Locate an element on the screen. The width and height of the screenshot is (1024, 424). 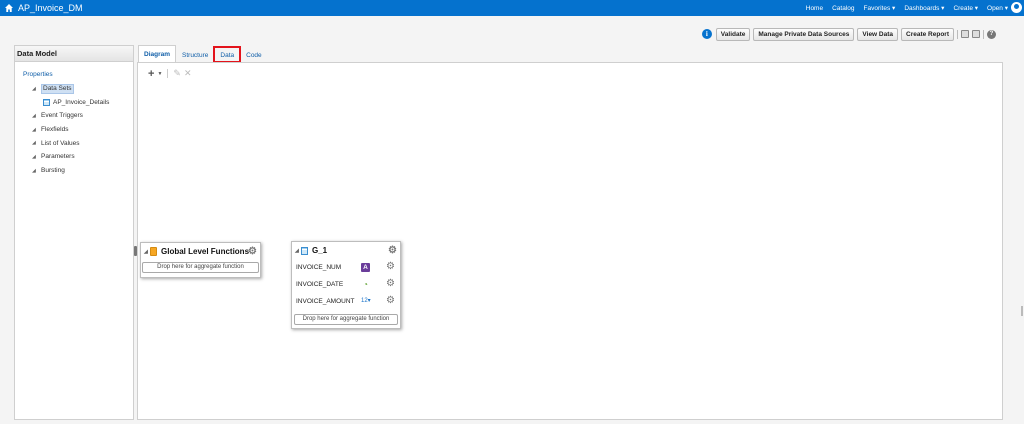
info-icon: i is located at coordinates (706, 34).